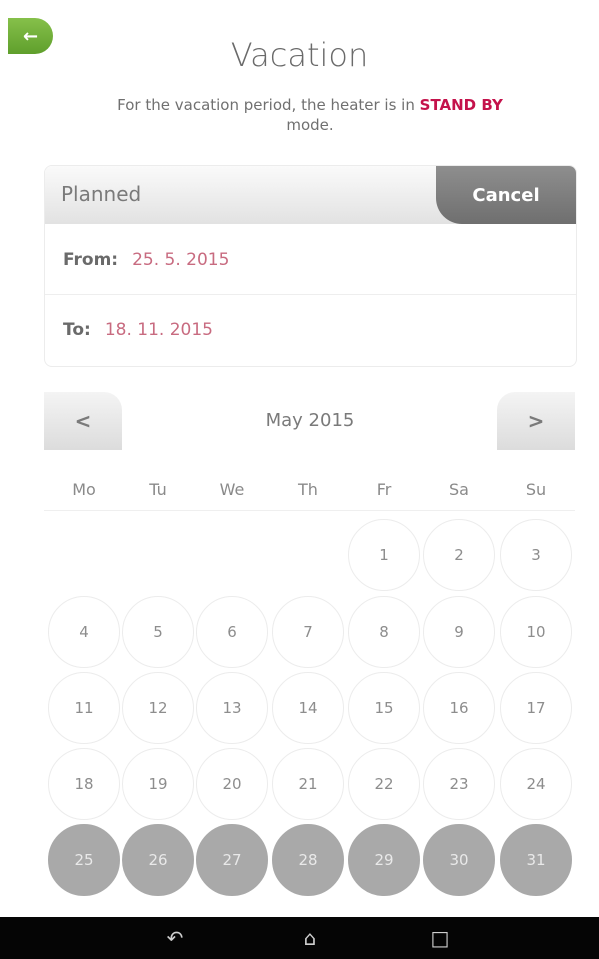 The width and height of the screenshot is (599, 959). What do you see at coordinates (310, 938) in the screenshot?
I see `home-nav-icon: ⌂` at bounding box center [310, 938].